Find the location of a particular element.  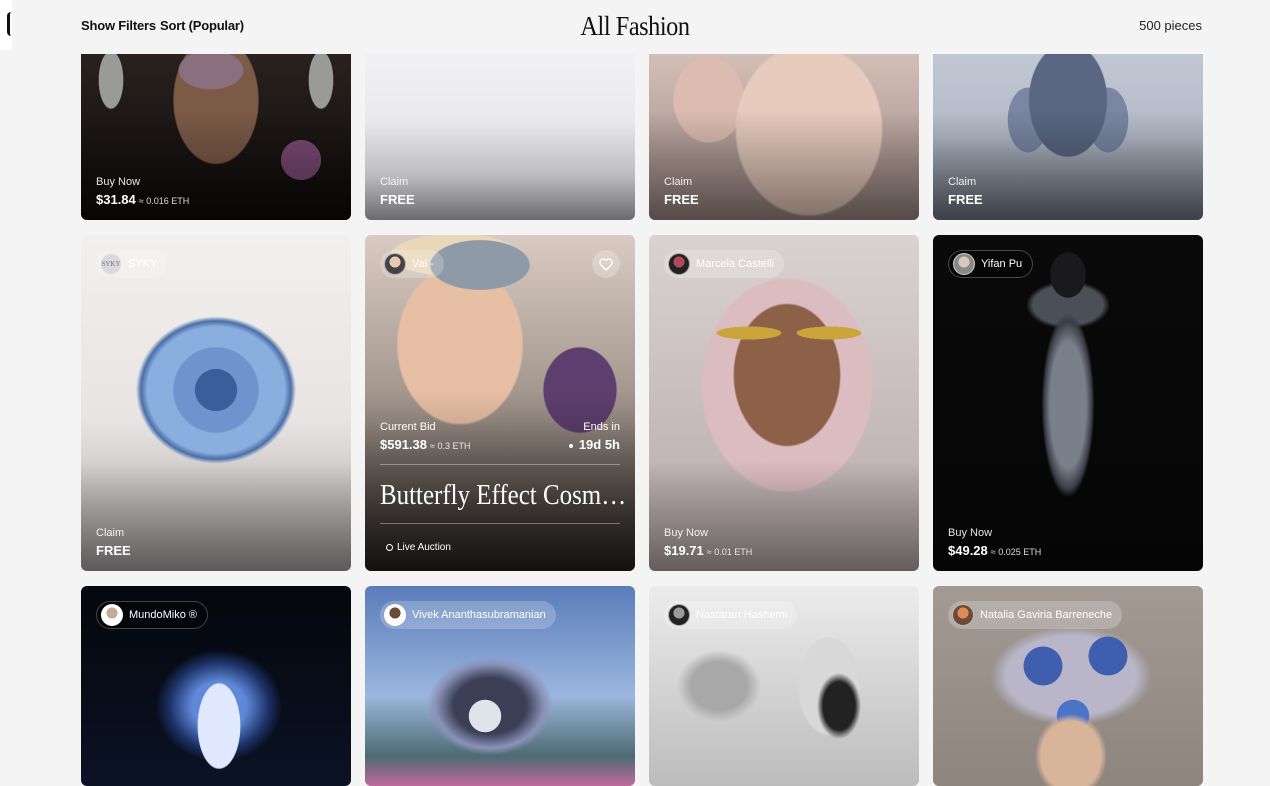

creator-name: Nastaran Hashemi is located at coordinates (742, 615).